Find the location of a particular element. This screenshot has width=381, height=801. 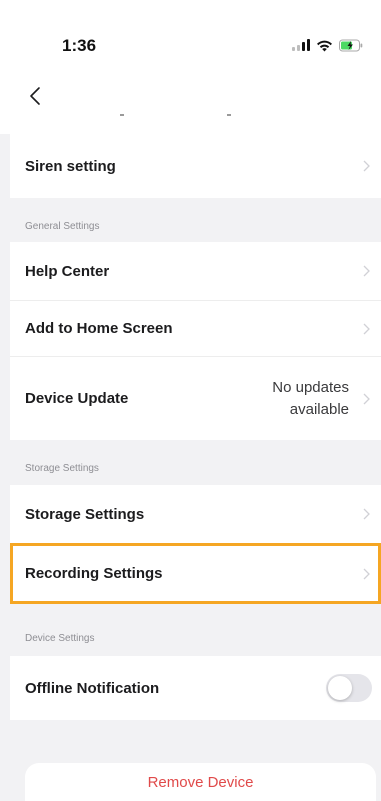

storage-settings-header: Storage Settings is located at coordinates (62, 468).